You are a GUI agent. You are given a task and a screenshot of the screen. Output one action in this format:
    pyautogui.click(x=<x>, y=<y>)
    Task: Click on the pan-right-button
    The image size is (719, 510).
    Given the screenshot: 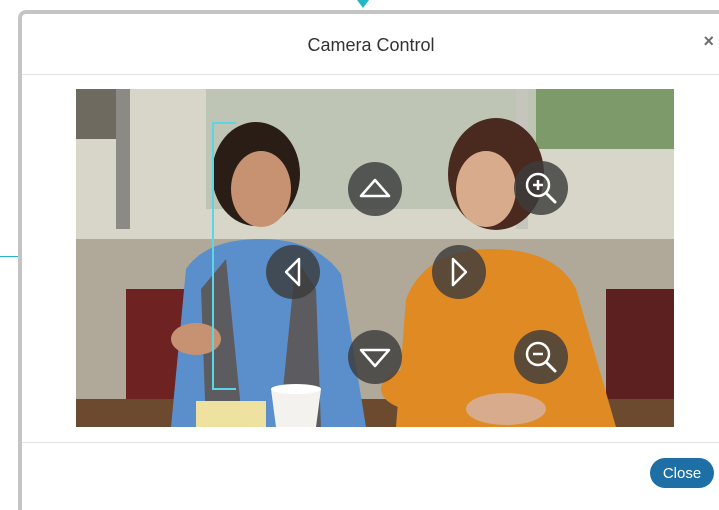 What is the action you would take?
    pyautogui.click(x=459, y=272)
    